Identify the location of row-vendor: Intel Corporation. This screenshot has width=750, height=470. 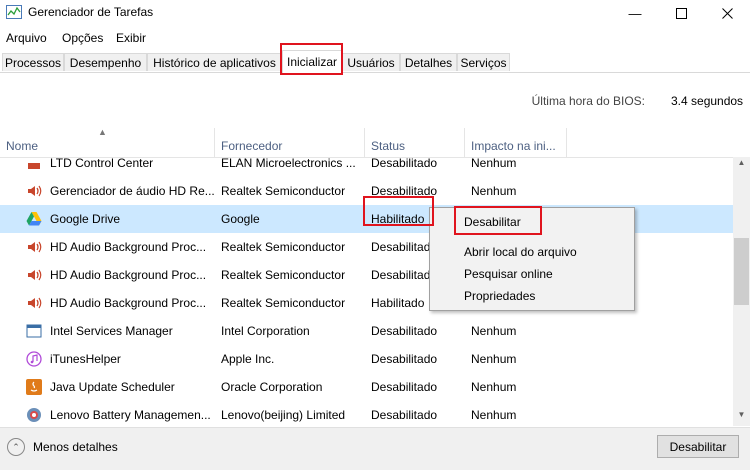
(265, 331).